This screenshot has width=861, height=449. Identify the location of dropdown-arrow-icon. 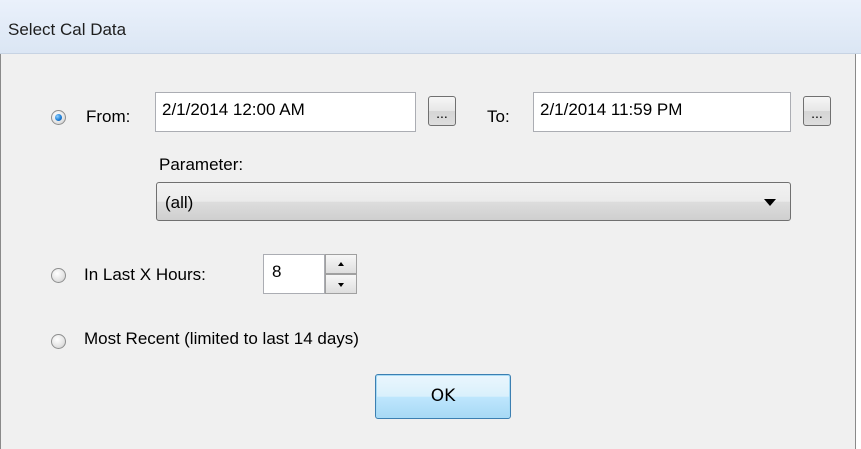
(770, 202).